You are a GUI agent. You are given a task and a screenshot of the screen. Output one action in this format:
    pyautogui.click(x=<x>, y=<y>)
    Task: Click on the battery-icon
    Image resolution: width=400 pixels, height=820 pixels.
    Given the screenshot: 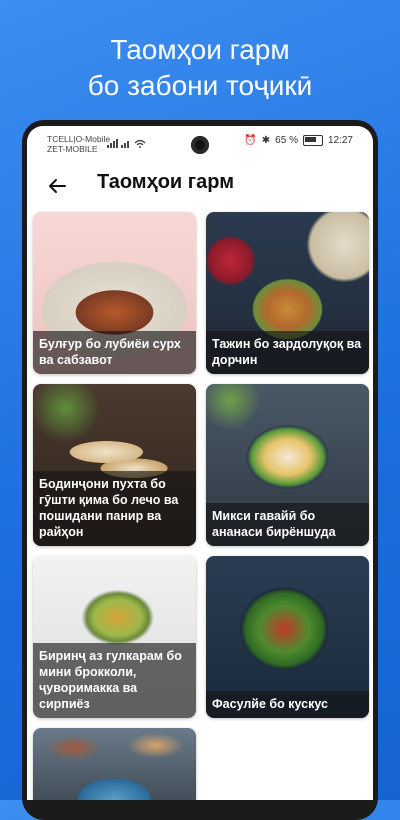 What is the action you would take?
    pyautogui.click(x=312, y=140)
    